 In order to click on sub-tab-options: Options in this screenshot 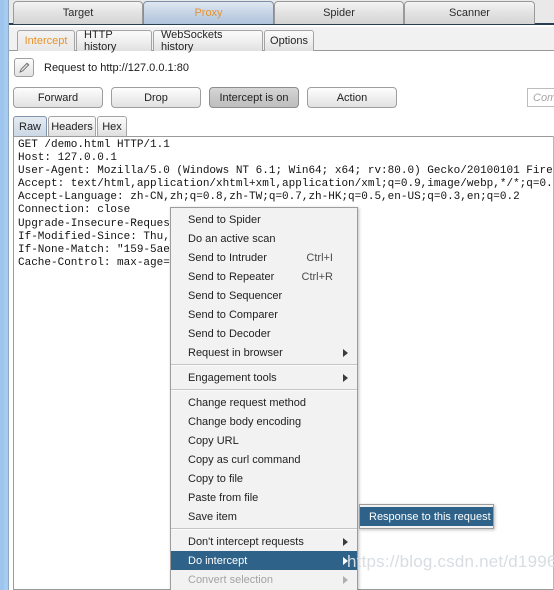, I will do `click(289, 40)`.